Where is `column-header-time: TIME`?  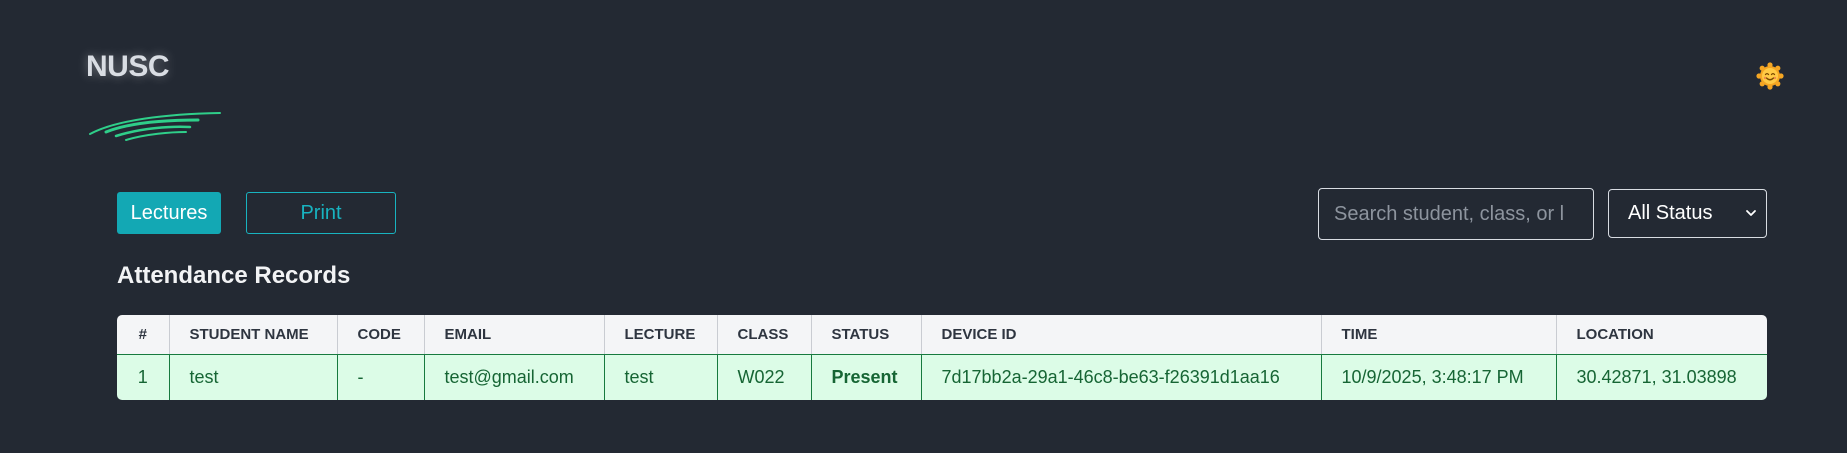 column-header-time: TIME is located at coordinates (1439, 335).